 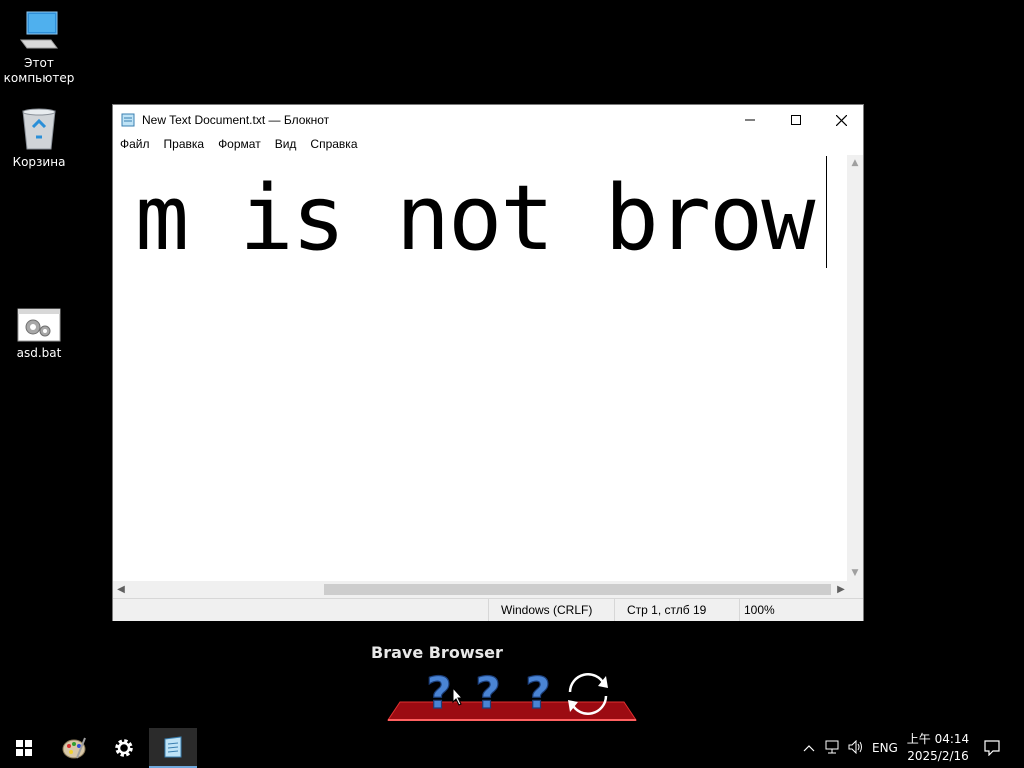 I want to click on status-zoom: 100%, so click(x=781, y=610).